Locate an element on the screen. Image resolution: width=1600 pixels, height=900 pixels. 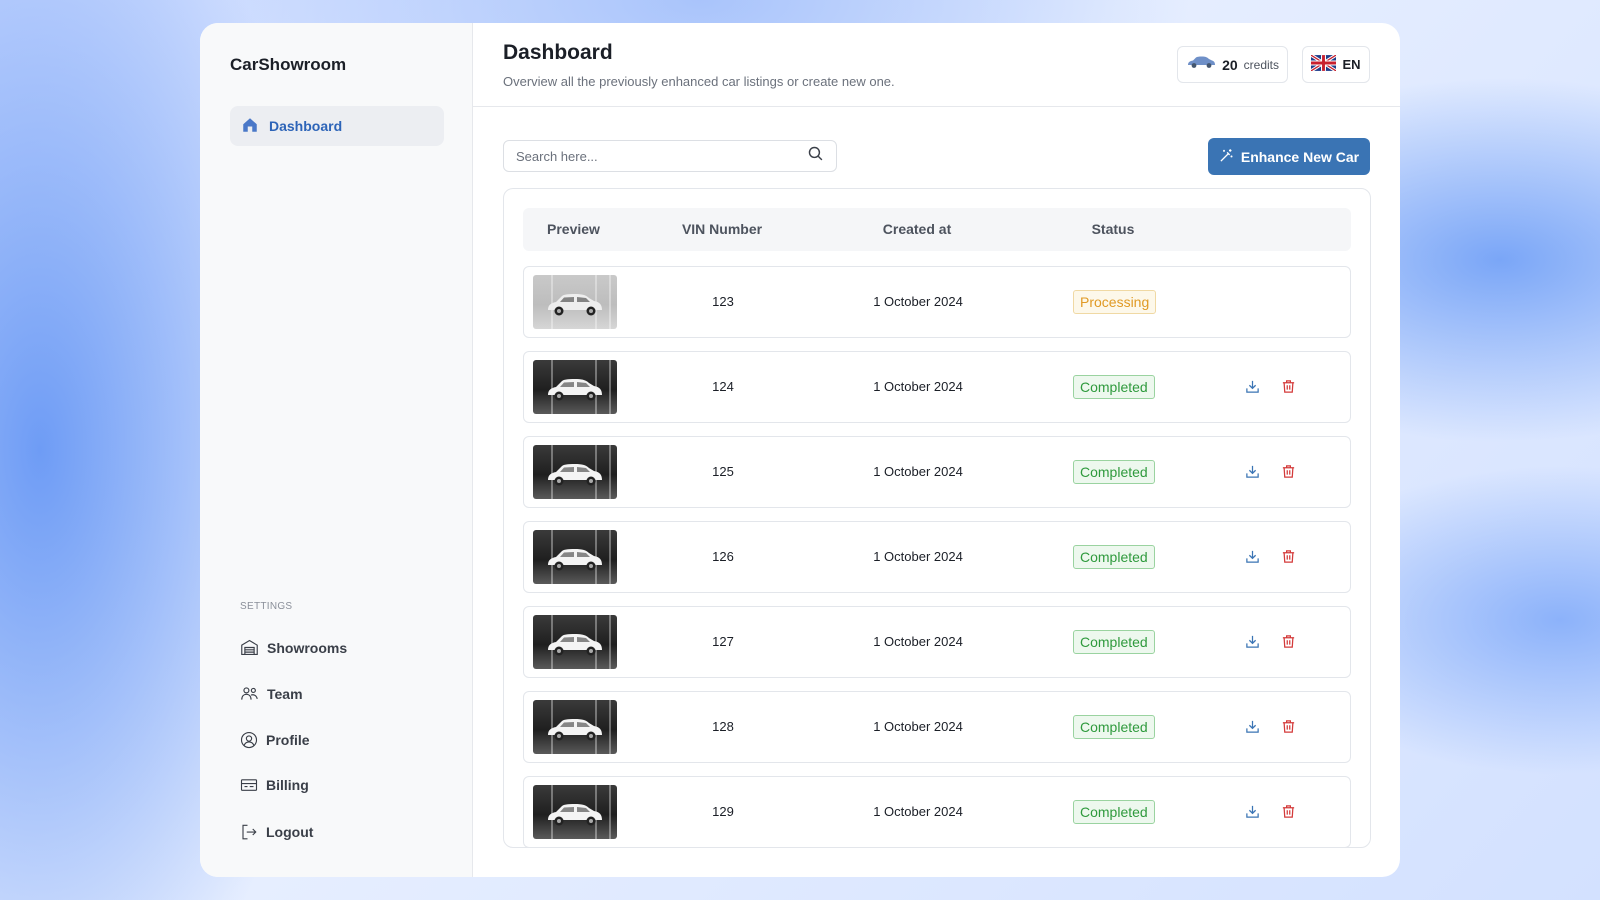
enhance-new-car-button: Enhance New Car is located at coordinates (1289, 156).